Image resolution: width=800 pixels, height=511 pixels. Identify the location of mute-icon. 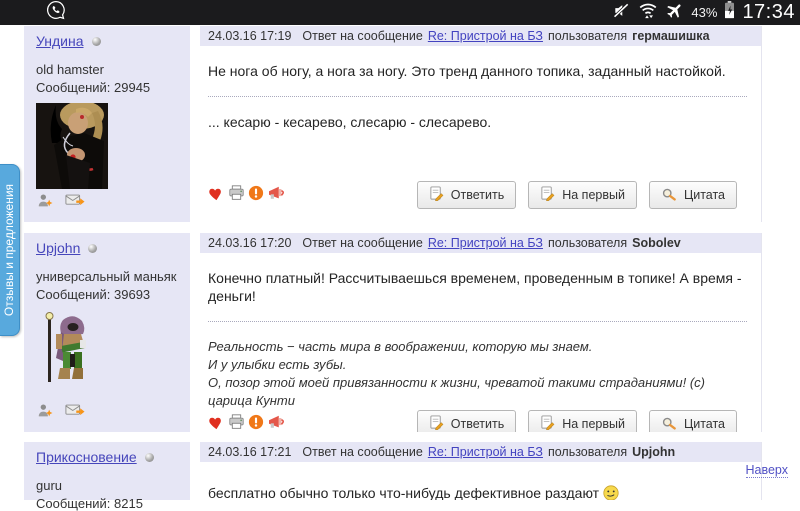
(621, 12).